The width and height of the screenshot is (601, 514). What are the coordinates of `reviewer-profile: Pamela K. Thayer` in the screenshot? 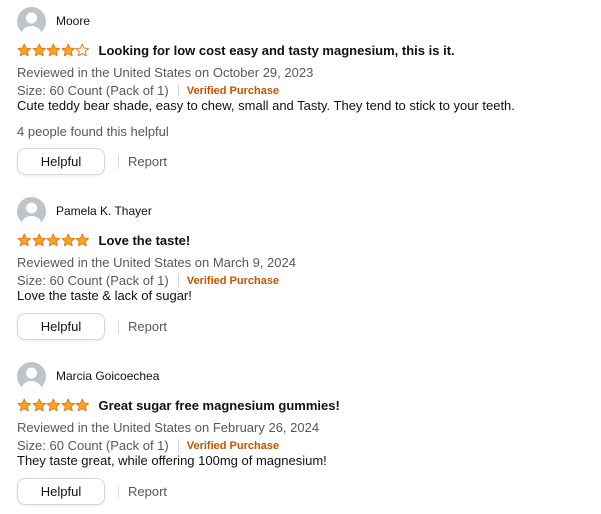 It's located at (84, 211).